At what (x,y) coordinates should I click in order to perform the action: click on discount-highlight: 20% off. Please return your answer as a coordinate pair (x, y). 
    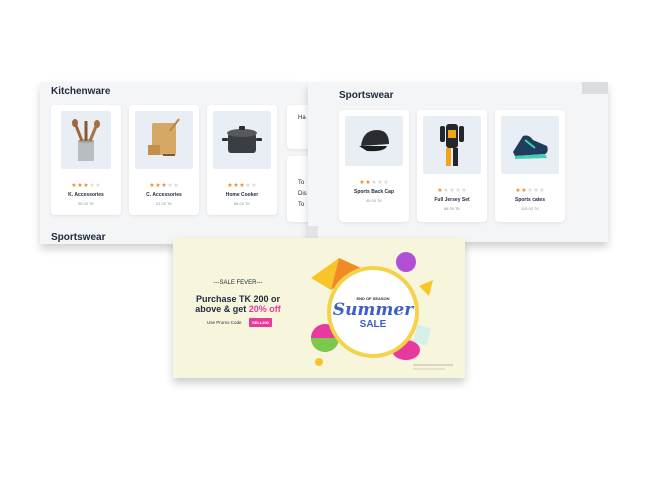
    Looking at the image, I should click on (264, 309).